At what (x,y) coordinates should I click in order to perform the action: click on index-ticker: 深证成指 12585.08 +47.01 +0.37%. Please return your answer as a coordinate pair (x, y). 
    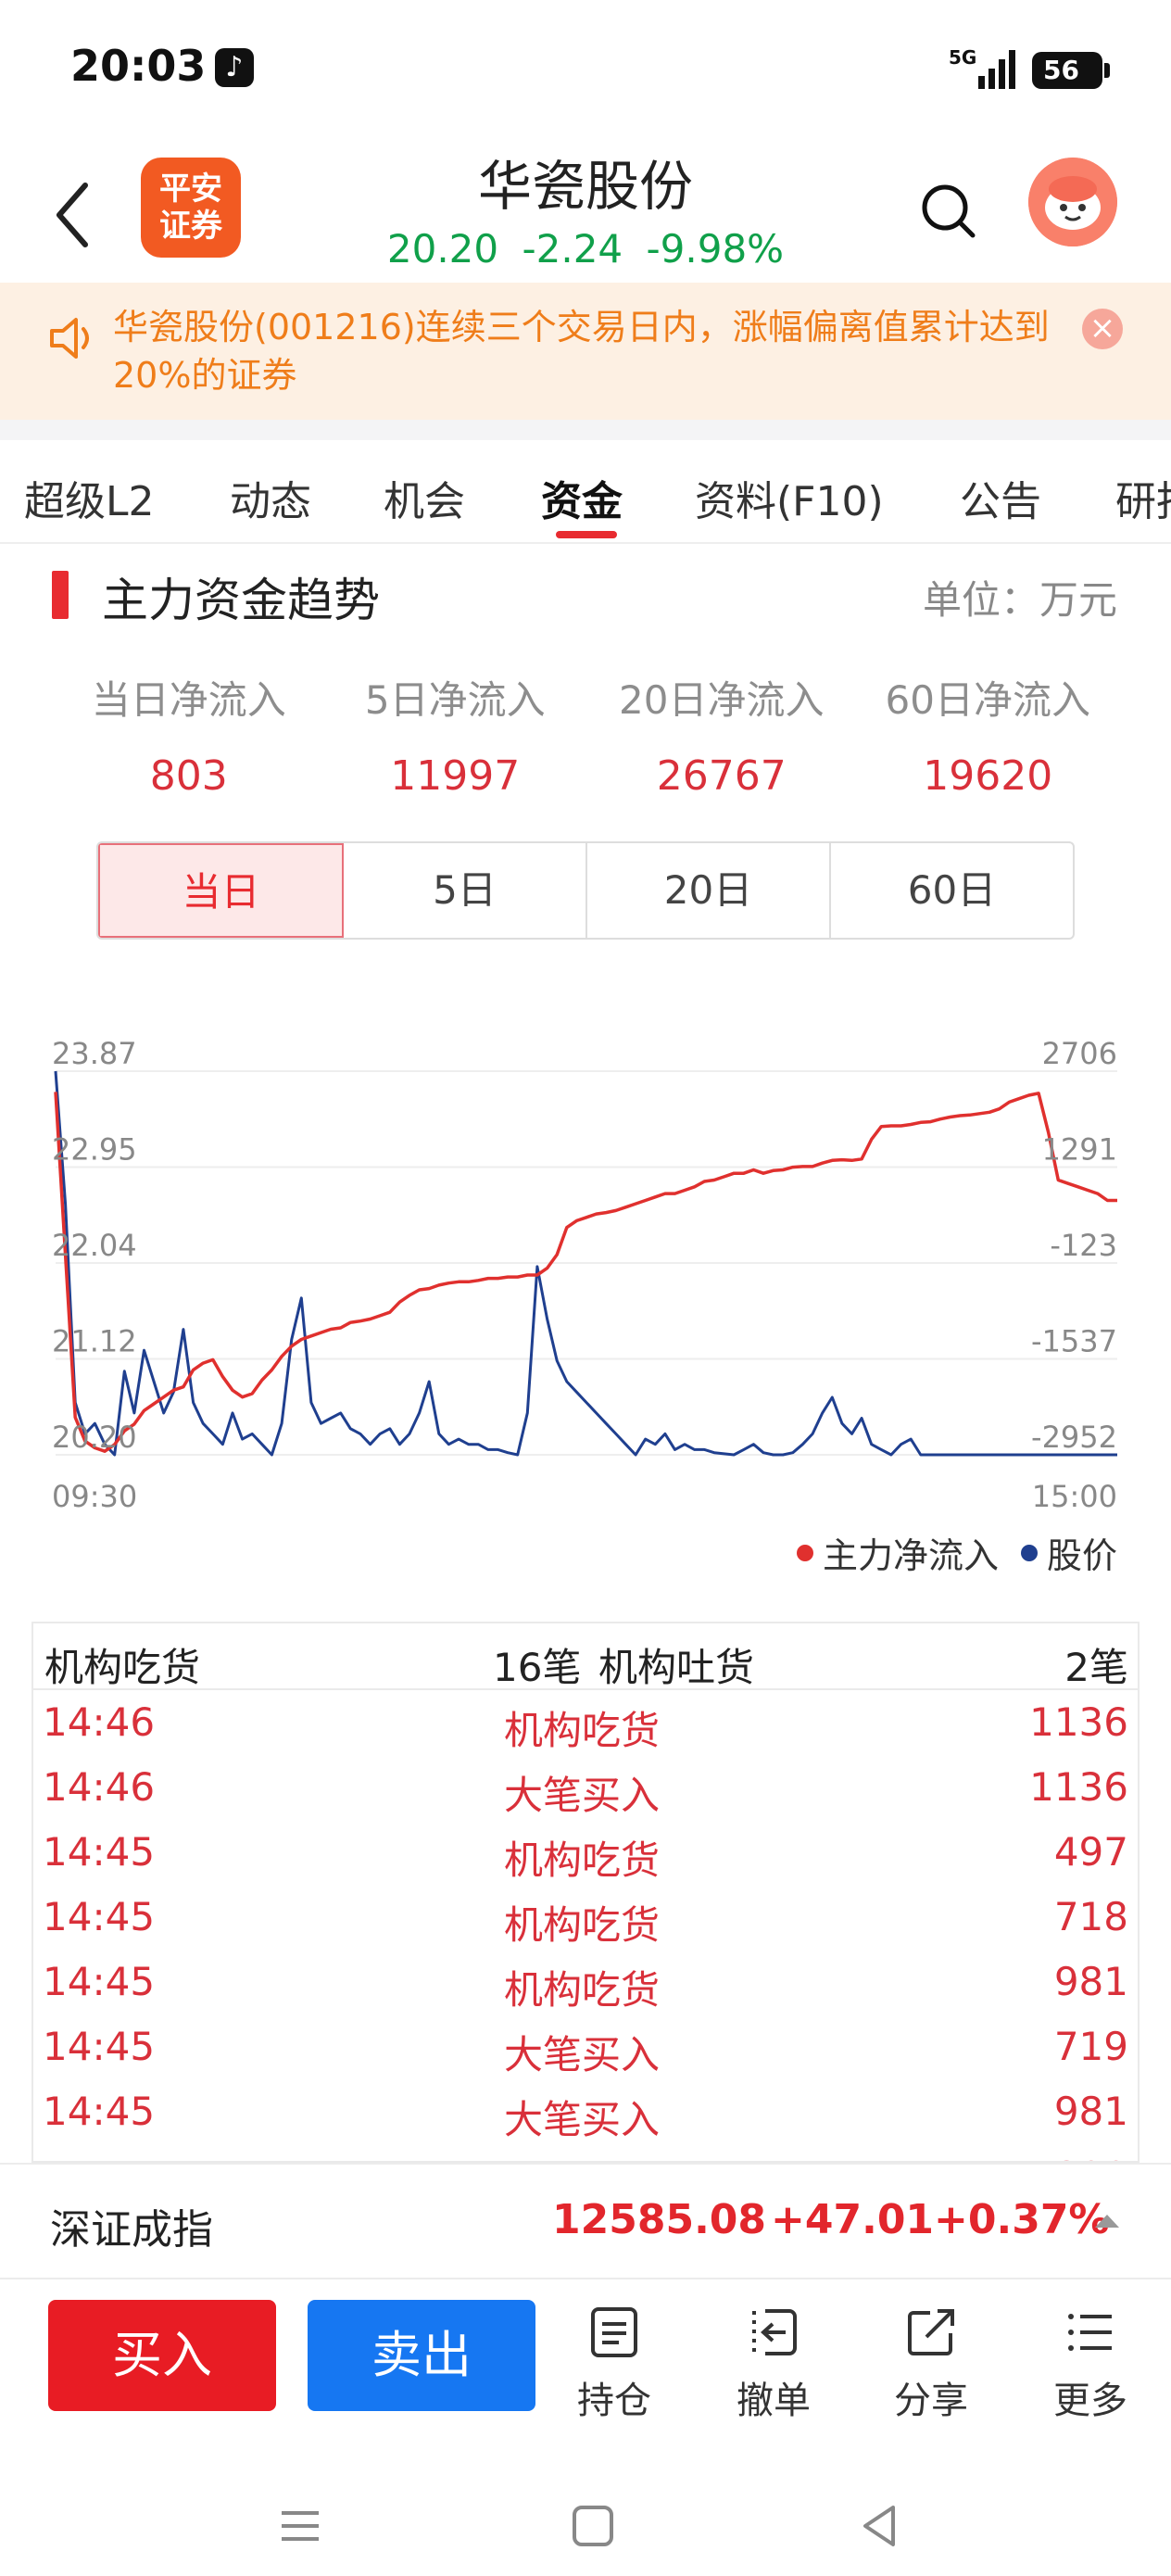
    Looking at the image, I should click on (585, 2221).